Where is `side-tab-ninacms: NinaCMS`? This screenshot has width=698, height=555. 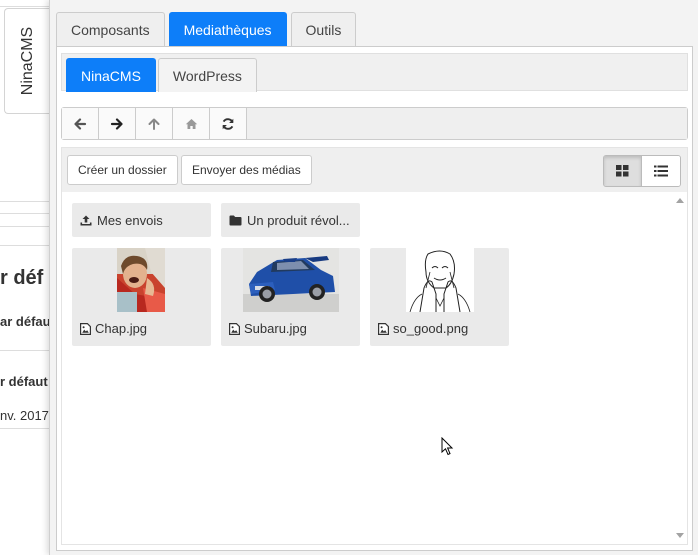
side-tab-ninacms: NinaCMS is located at coordinates (27, 61).